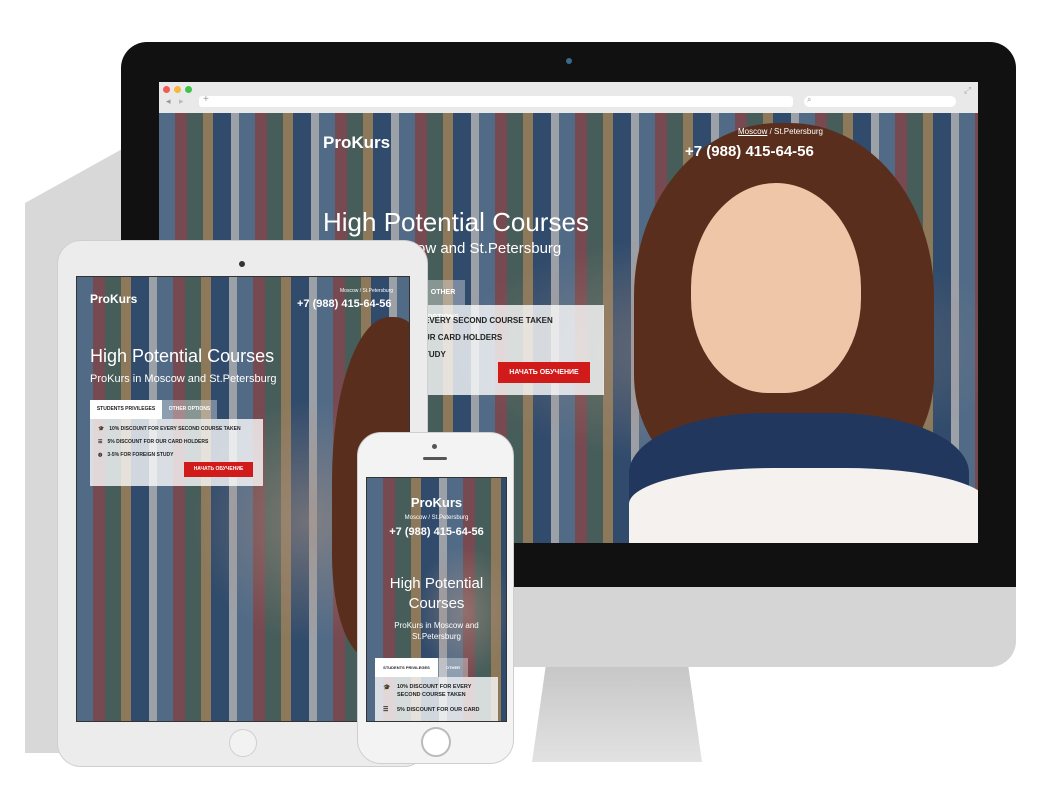  I want to click on iphone-camera, so click(434, 446).